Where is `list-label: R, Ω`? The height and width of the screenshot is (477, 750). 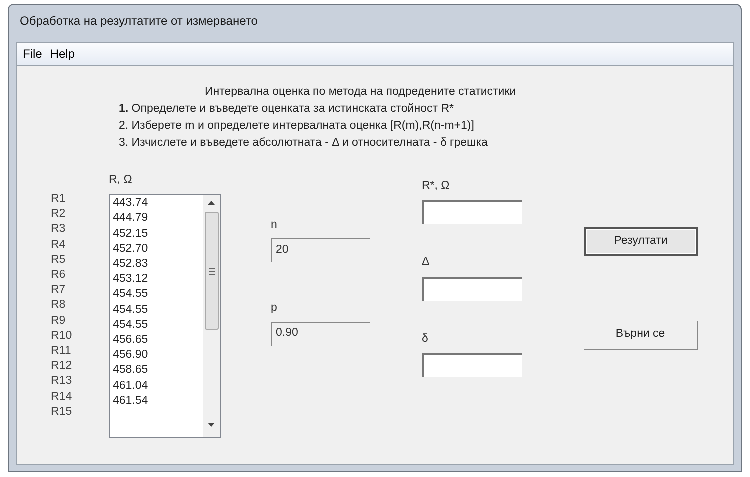 list-label: R, Ω is located at coordinates (121, 180).